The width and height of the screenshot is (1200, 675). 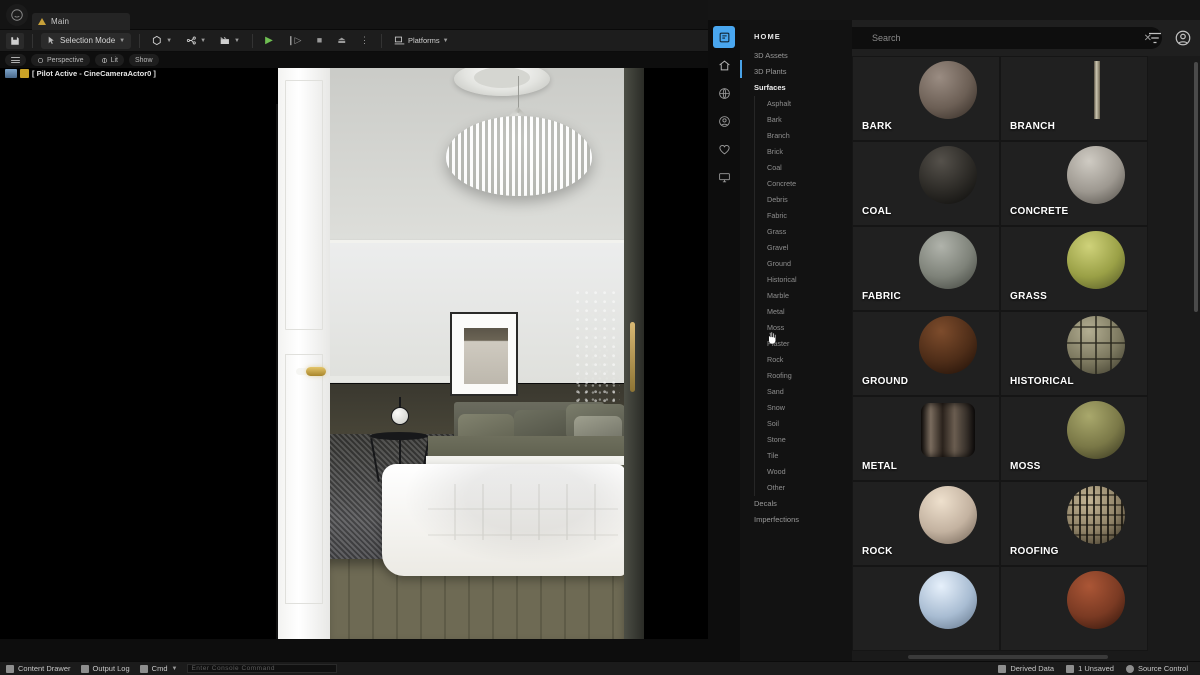 What do you see at coordinates (803, 136) in the screenshot?
I see `subcategory-branch: Branch` at bounding box center [803, 136].